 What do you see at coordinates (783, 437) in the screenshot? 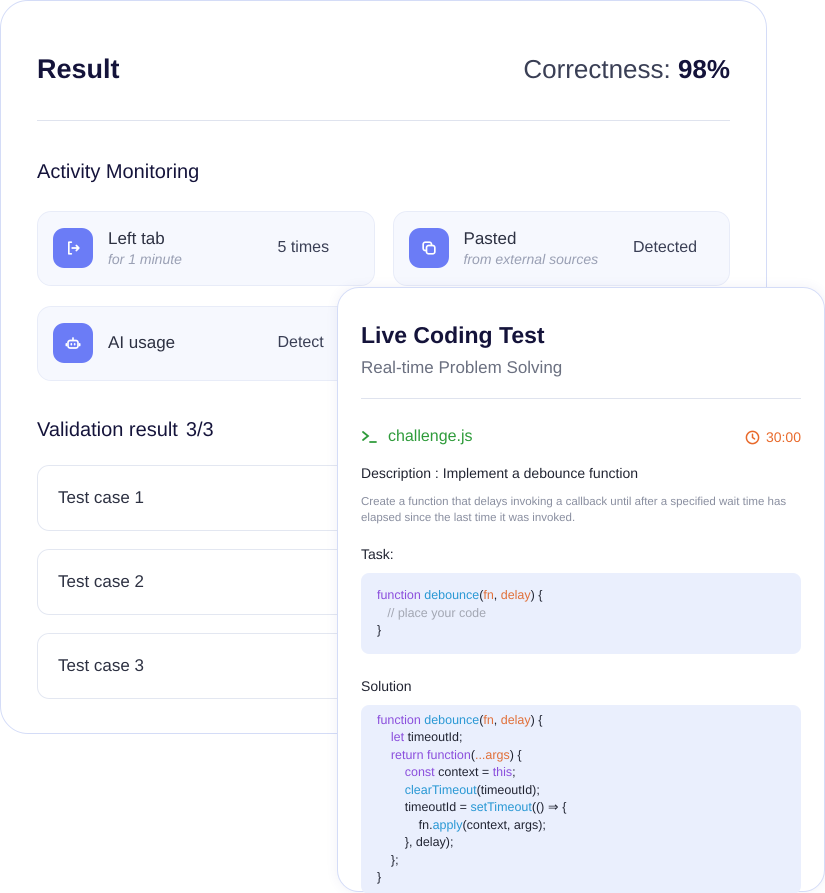
I see `timer: 30:00` at bounding box center [783, 437].